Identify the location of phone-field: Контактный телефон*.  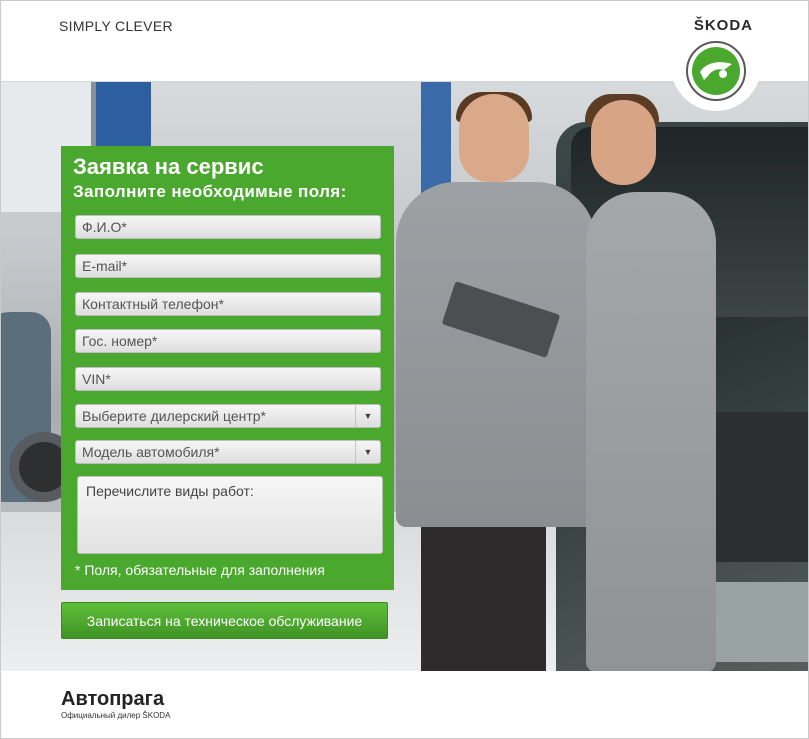
(228, 304).